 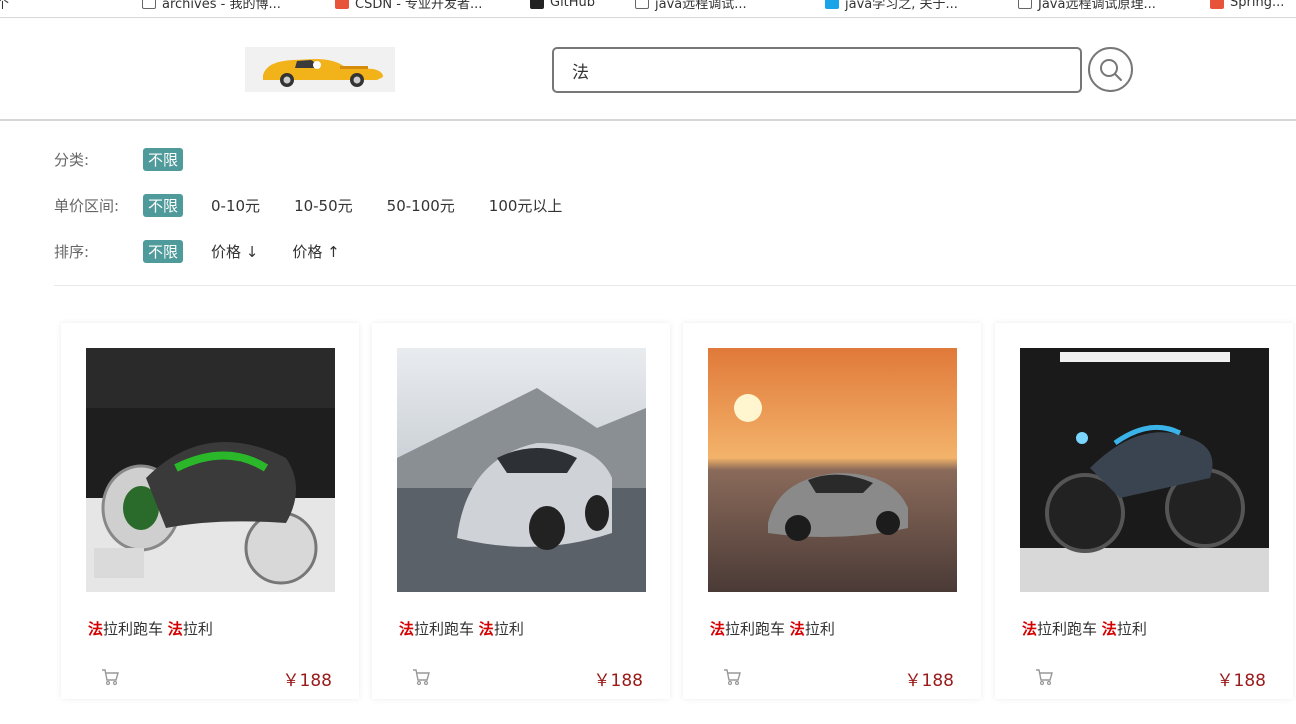 What do you see at coordinates (342, 4) in the screenshot?
I see `csdn-icon` at bounding box center [342, 4].